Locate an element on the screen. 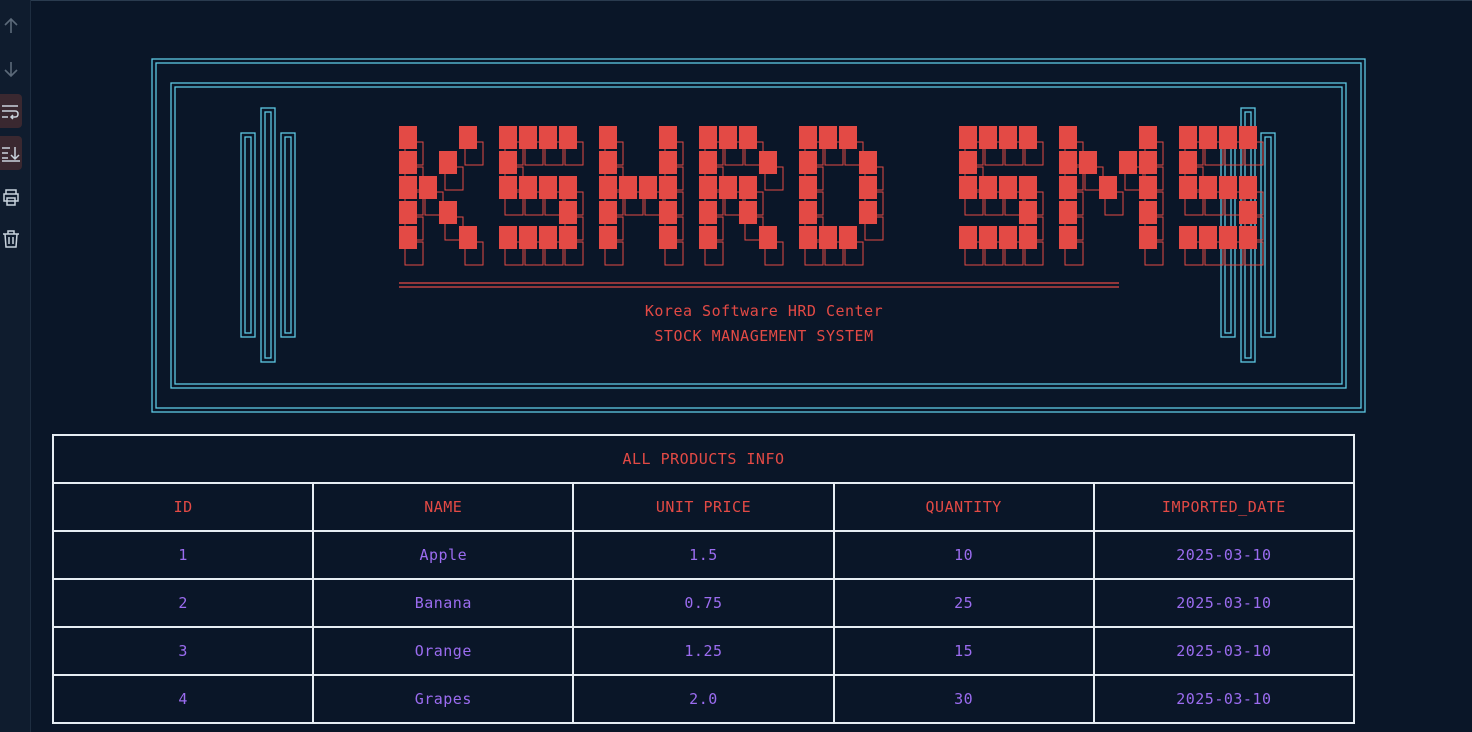  table-caption-row: ALL PRODUCTS INFO is located at coordinates (703, 459).